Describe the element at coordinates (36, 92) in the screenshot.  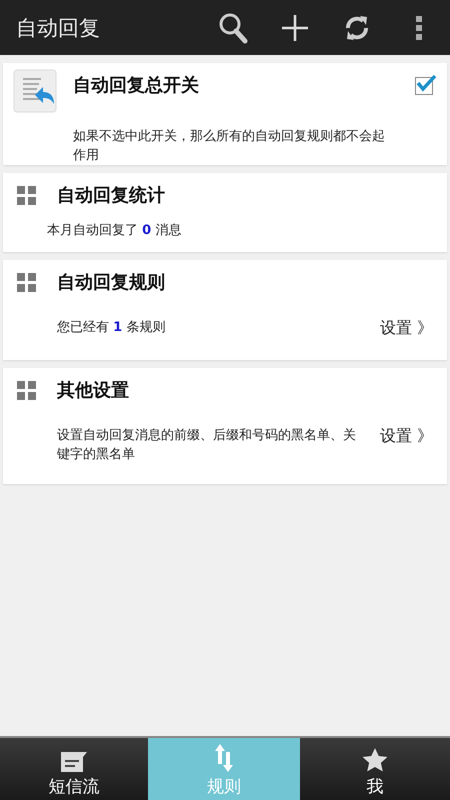
I see `reply-icon` at that location.